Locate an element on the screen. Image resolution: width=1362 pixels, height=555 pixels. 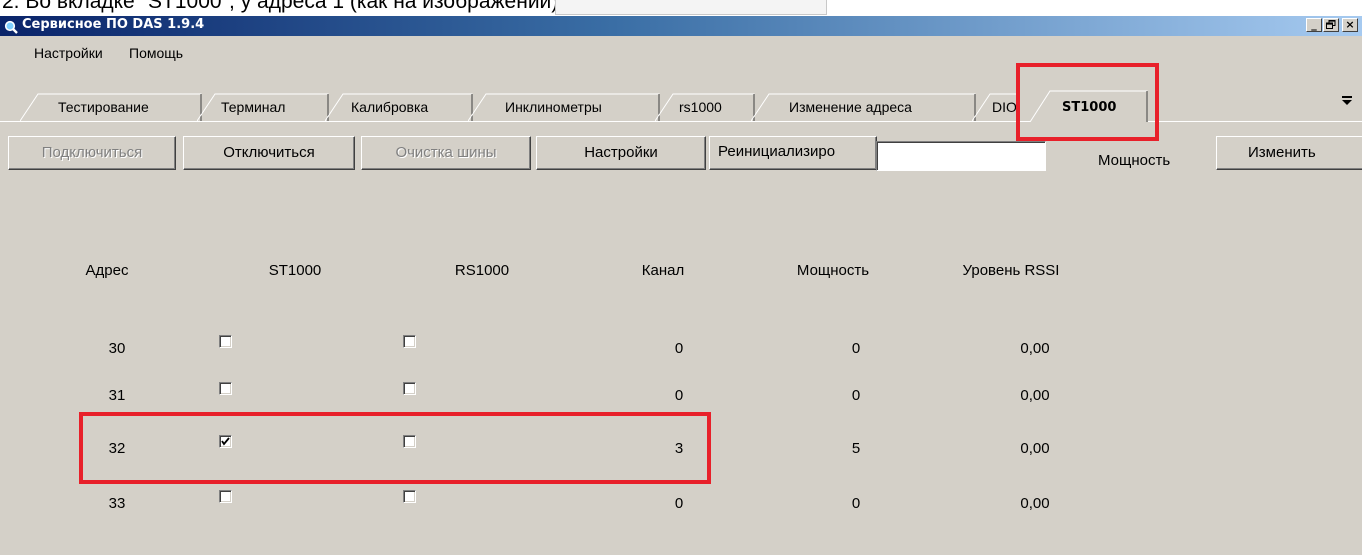
tab-inclinometers-label: Инклинометры is located at coordinates (553, 107).